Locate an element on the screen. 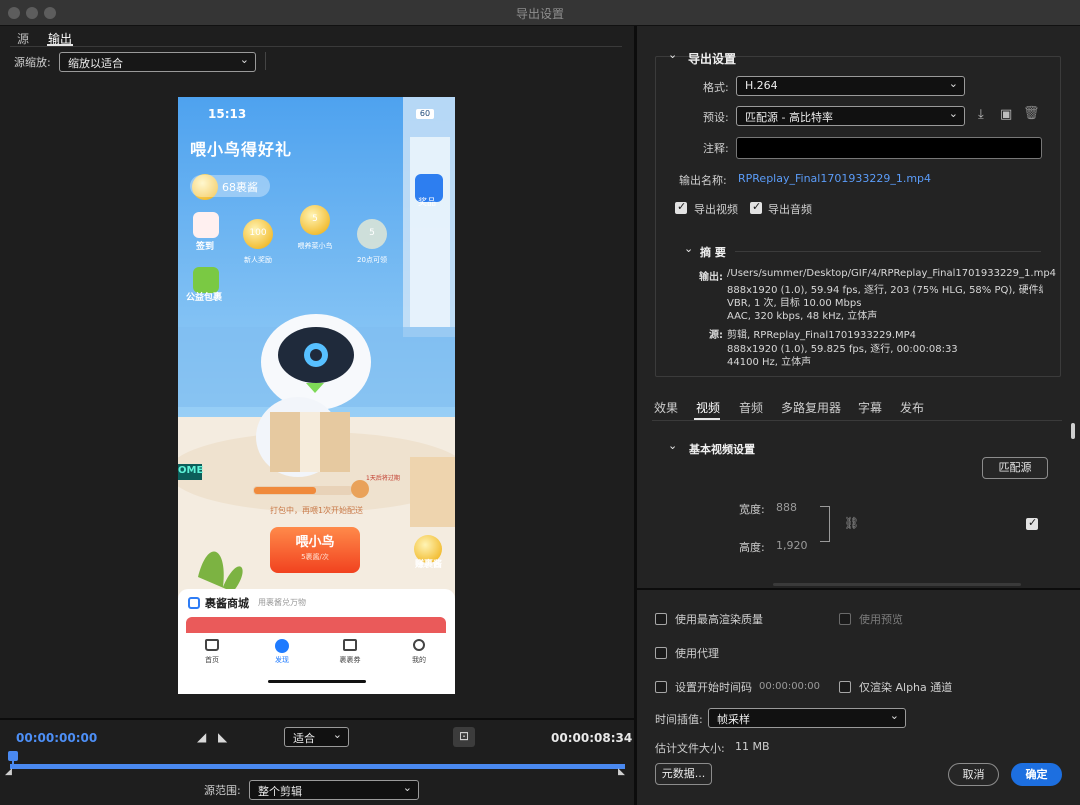  feed-cost: 5裹酱/次 is located at coordinates (315, 557).